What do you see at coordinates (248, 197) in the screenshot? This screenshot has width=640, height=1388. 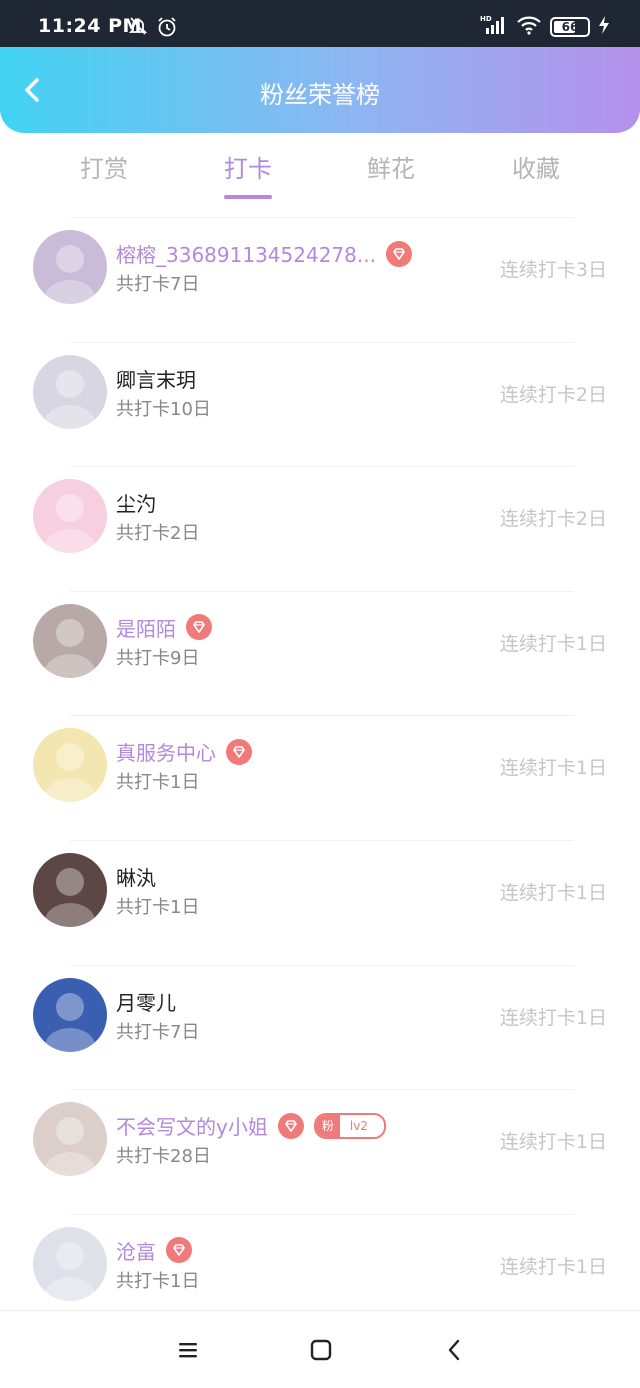 I see `tab-active-indicator` at bounding box center [248, 197].